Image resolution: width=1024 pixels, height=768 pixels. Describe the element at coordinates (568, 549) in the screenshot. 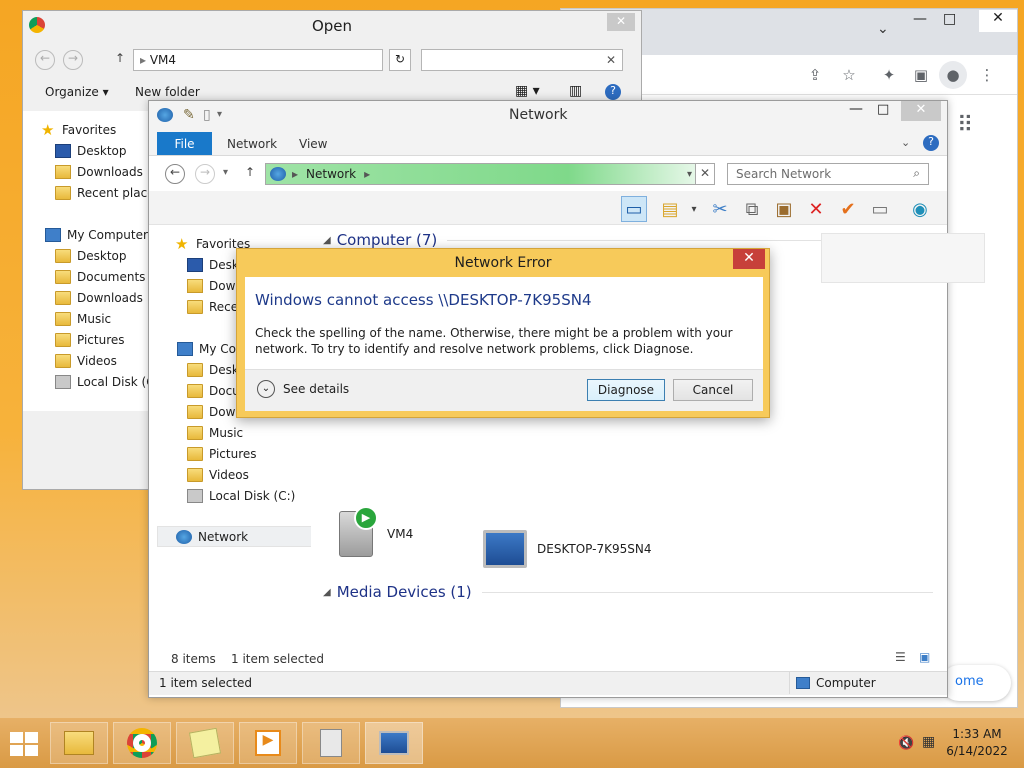

I see `computer-item-desktop: DESKTOP-7K95SN4` at that location.